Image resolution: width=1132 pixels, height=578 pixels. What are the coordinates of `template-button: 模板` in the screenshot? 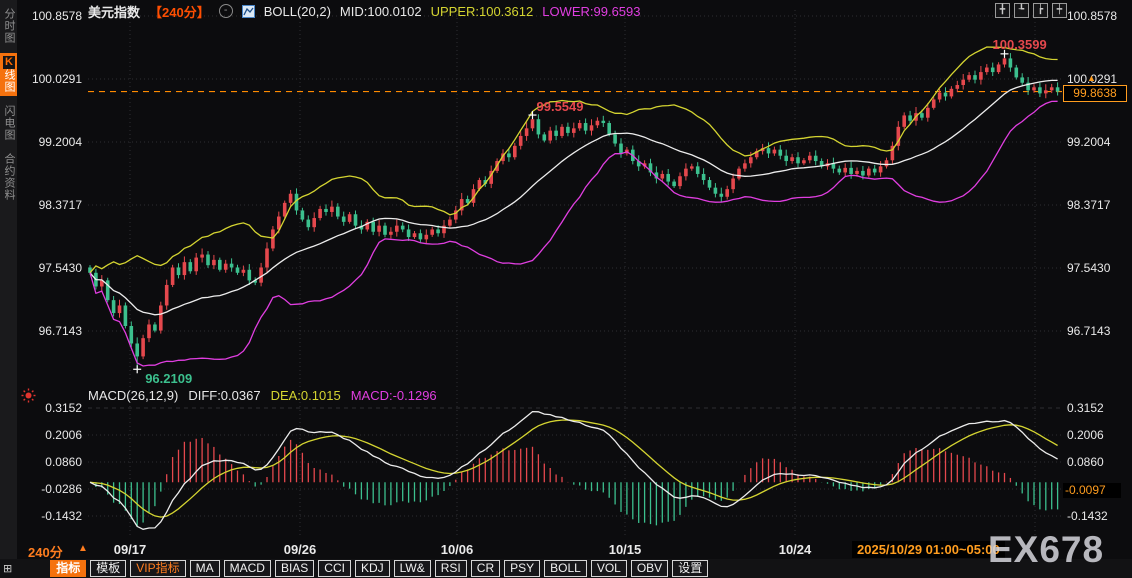 It's located at (108, 568).